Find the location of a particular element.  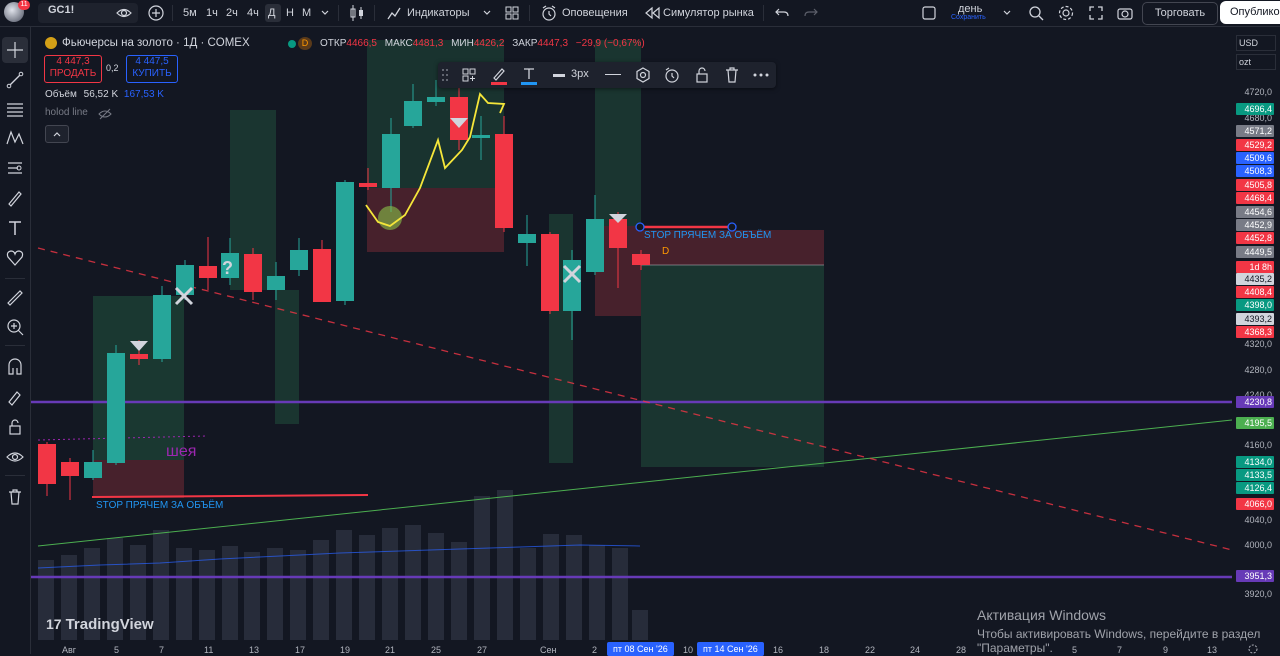

heart-icon is located at coordinates (15, 258).